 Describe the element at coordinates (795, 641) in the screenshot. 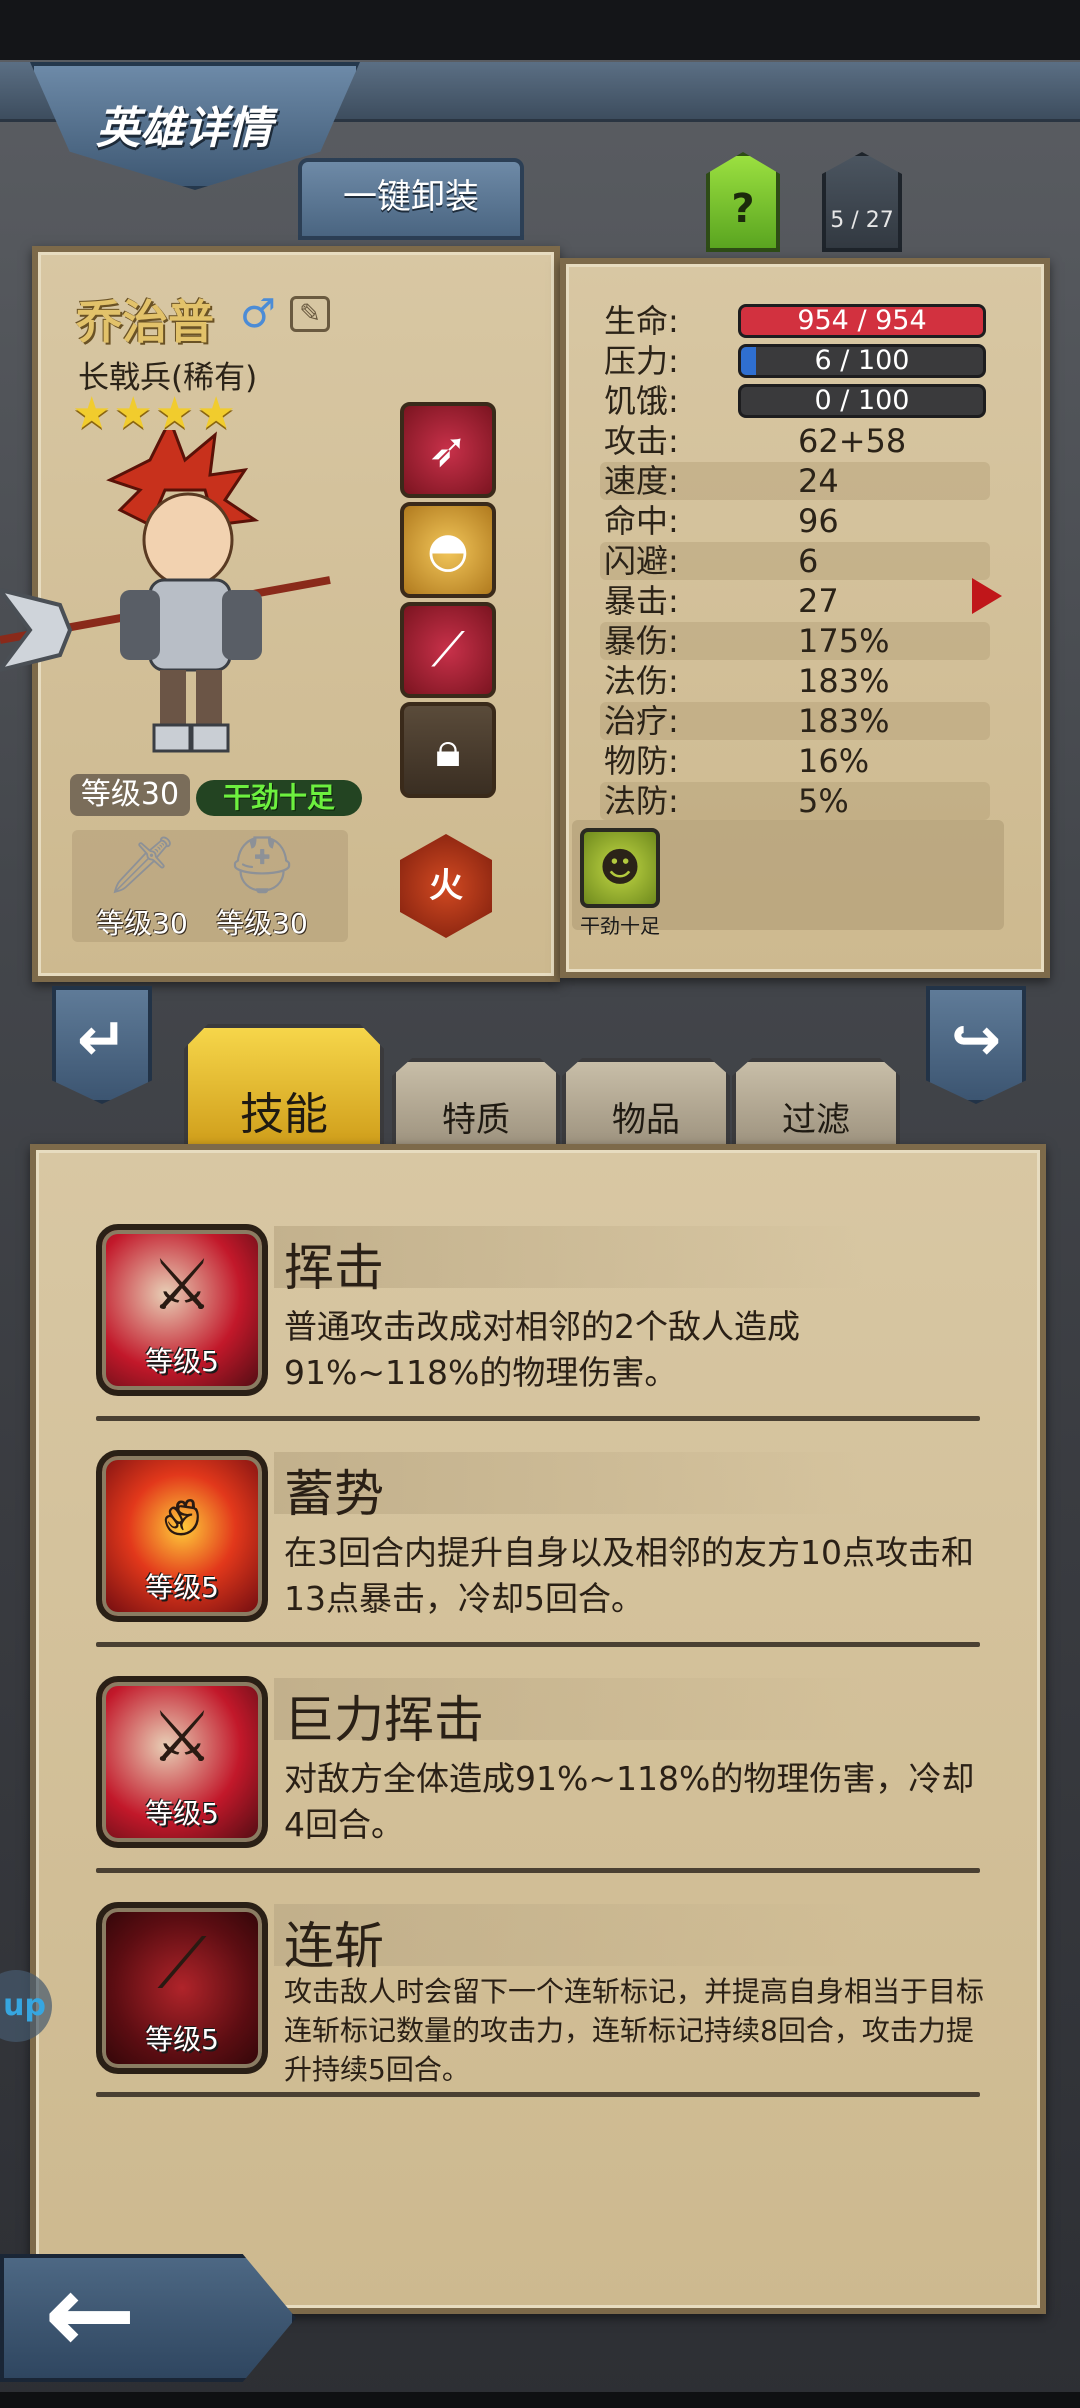

I see `stat-row: 暴伤: 175%` at that location.